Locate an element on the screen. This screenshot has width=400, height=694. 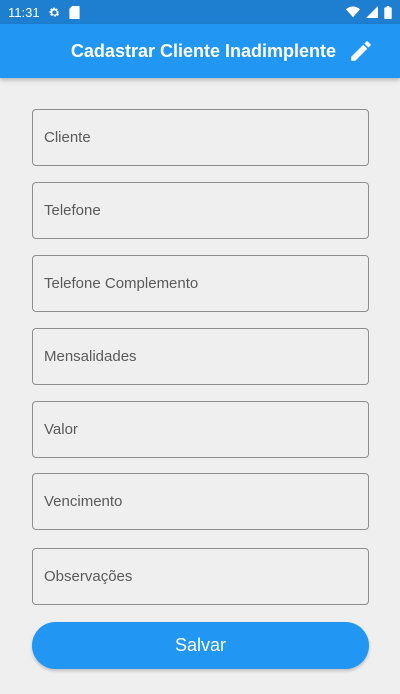
app-bar: Cadastrar Cliente Inadimplente is located at coordinates (200, 51).